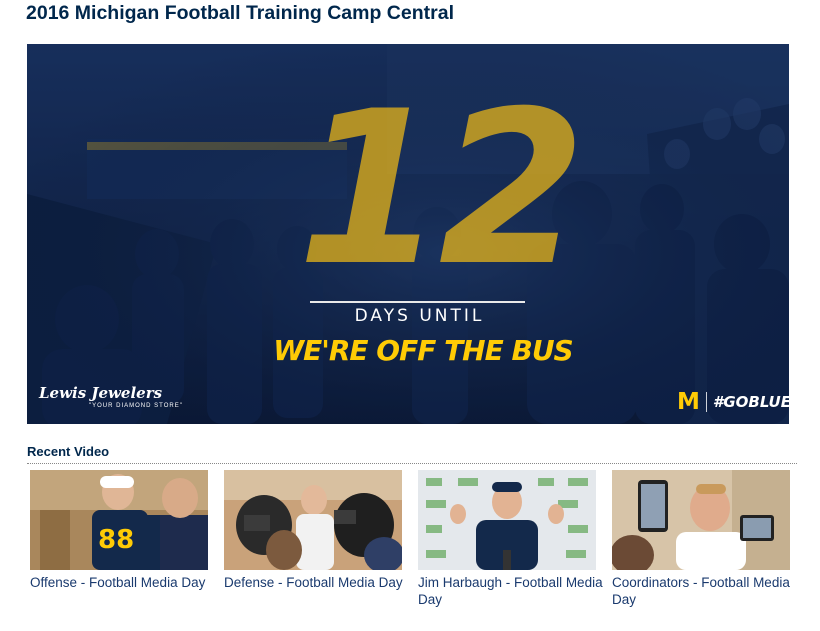 Image resolution: width=820 pixels, height=631 pixels. What do you see at coordinates (419, 316) in the screenshot?
I see `countdown-label: DAYS UNTIL` at bounding box center [419, 316].